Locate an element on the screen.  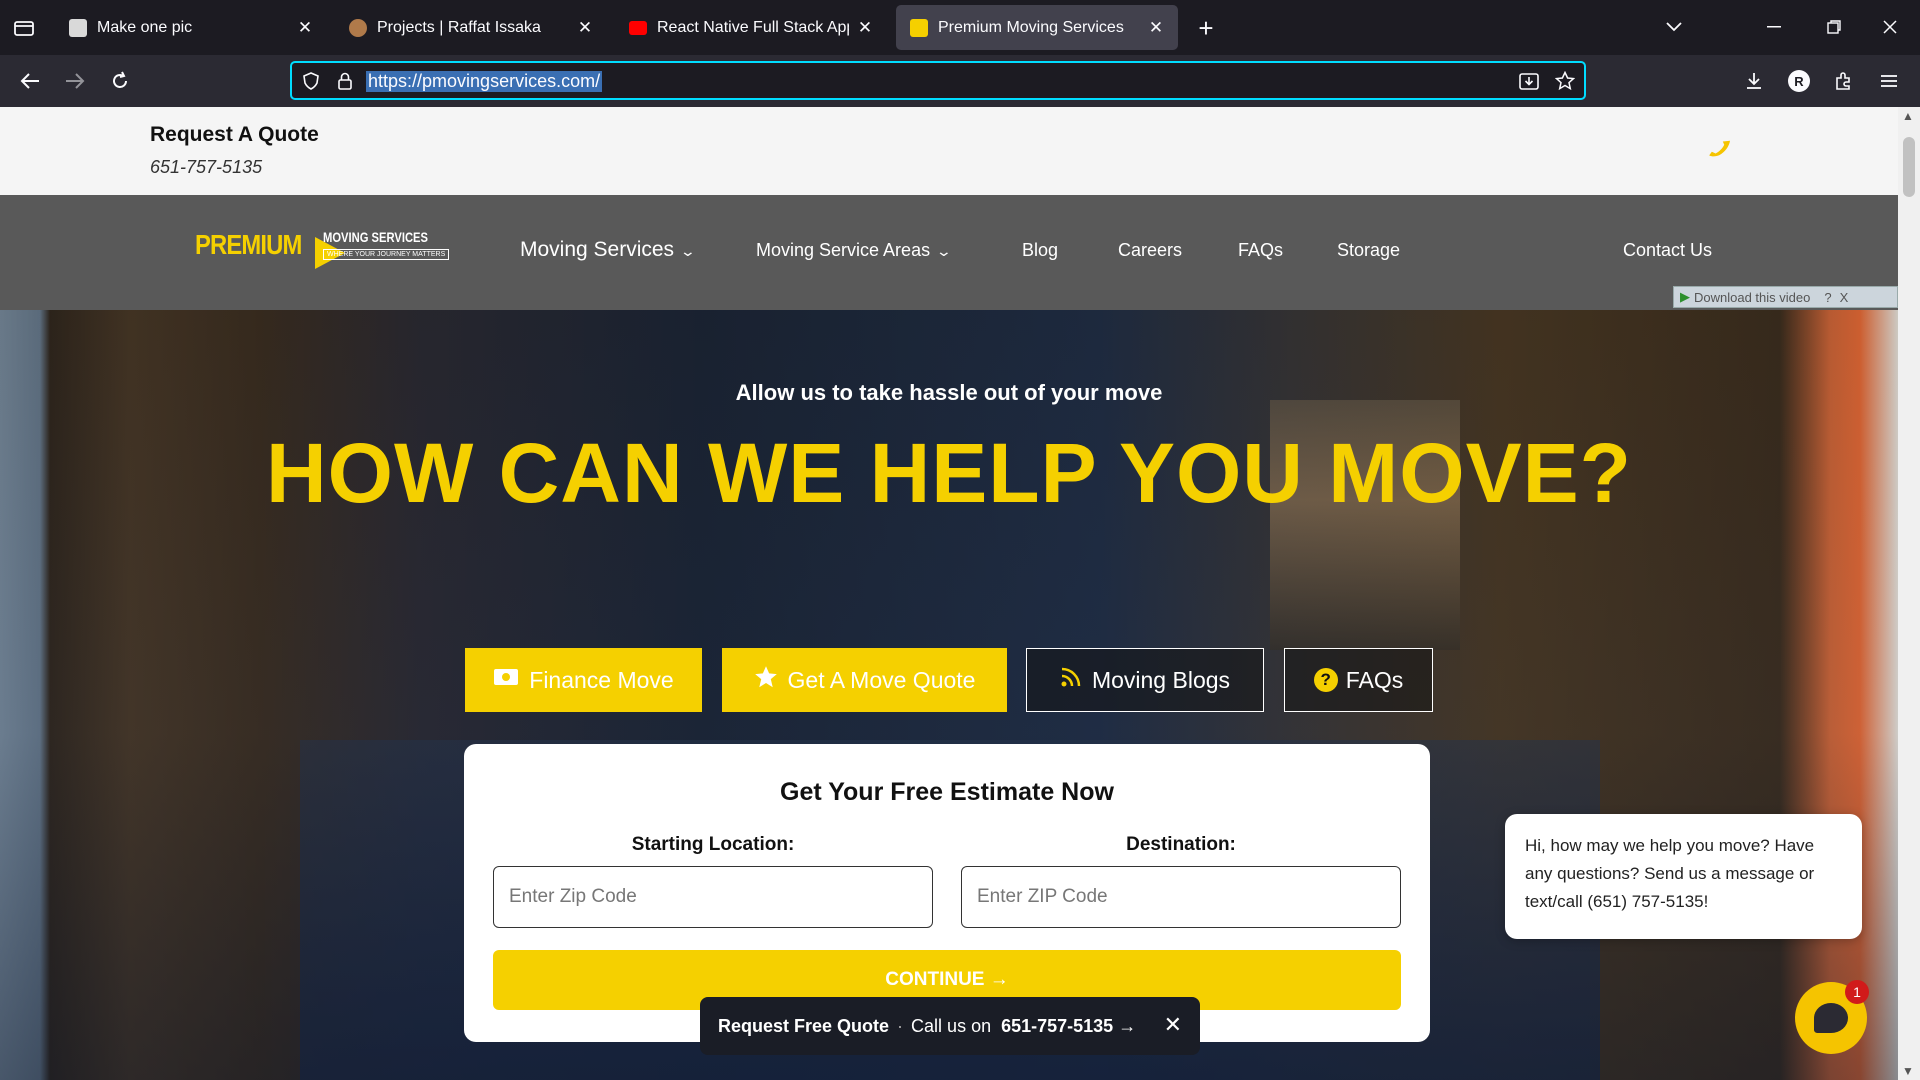
minimize-icon is located at coordinates (1774, 27).